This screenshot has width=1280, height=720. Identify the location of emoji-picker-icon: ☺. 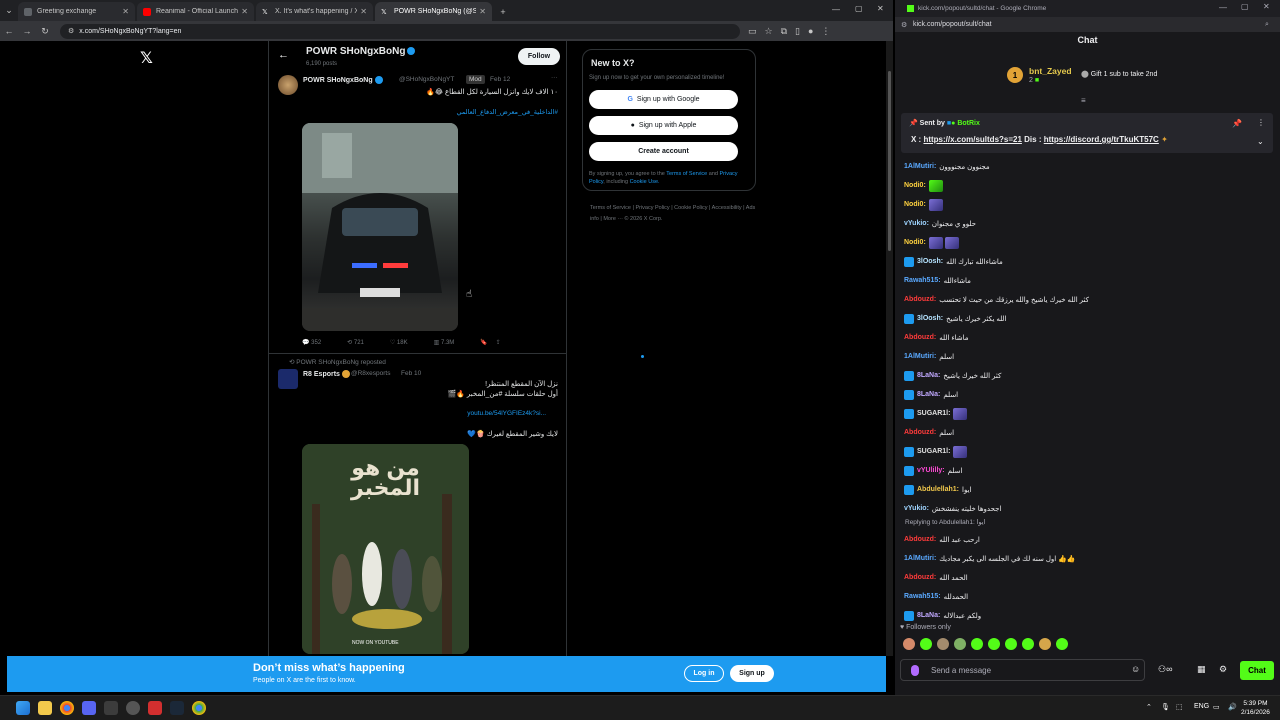
(1135, 669).